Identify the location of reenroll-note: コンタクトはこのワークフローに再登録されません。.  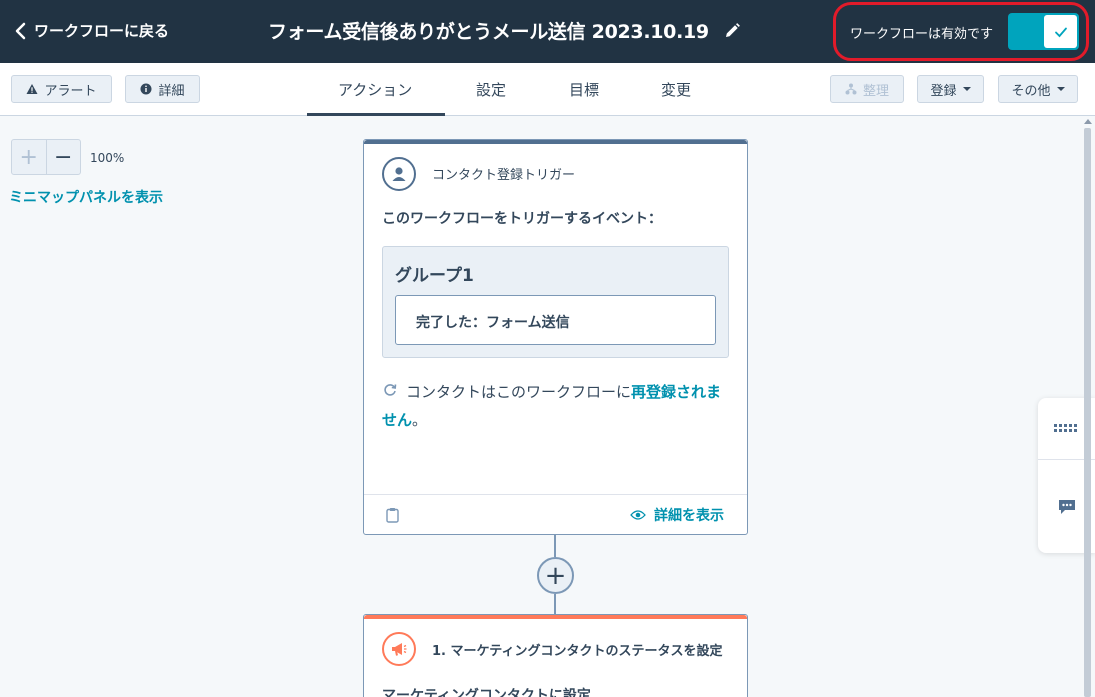
(557, 406).